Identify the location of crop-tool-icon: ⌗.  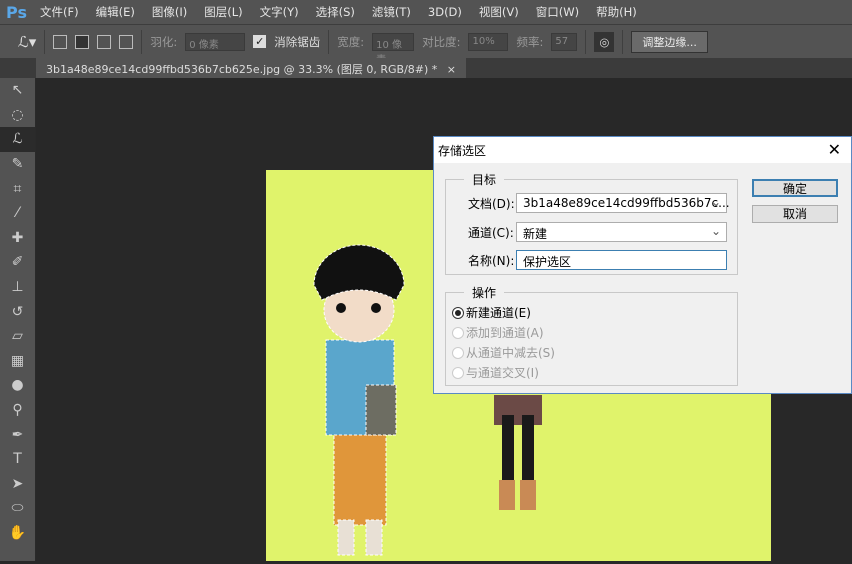
(17, 188).